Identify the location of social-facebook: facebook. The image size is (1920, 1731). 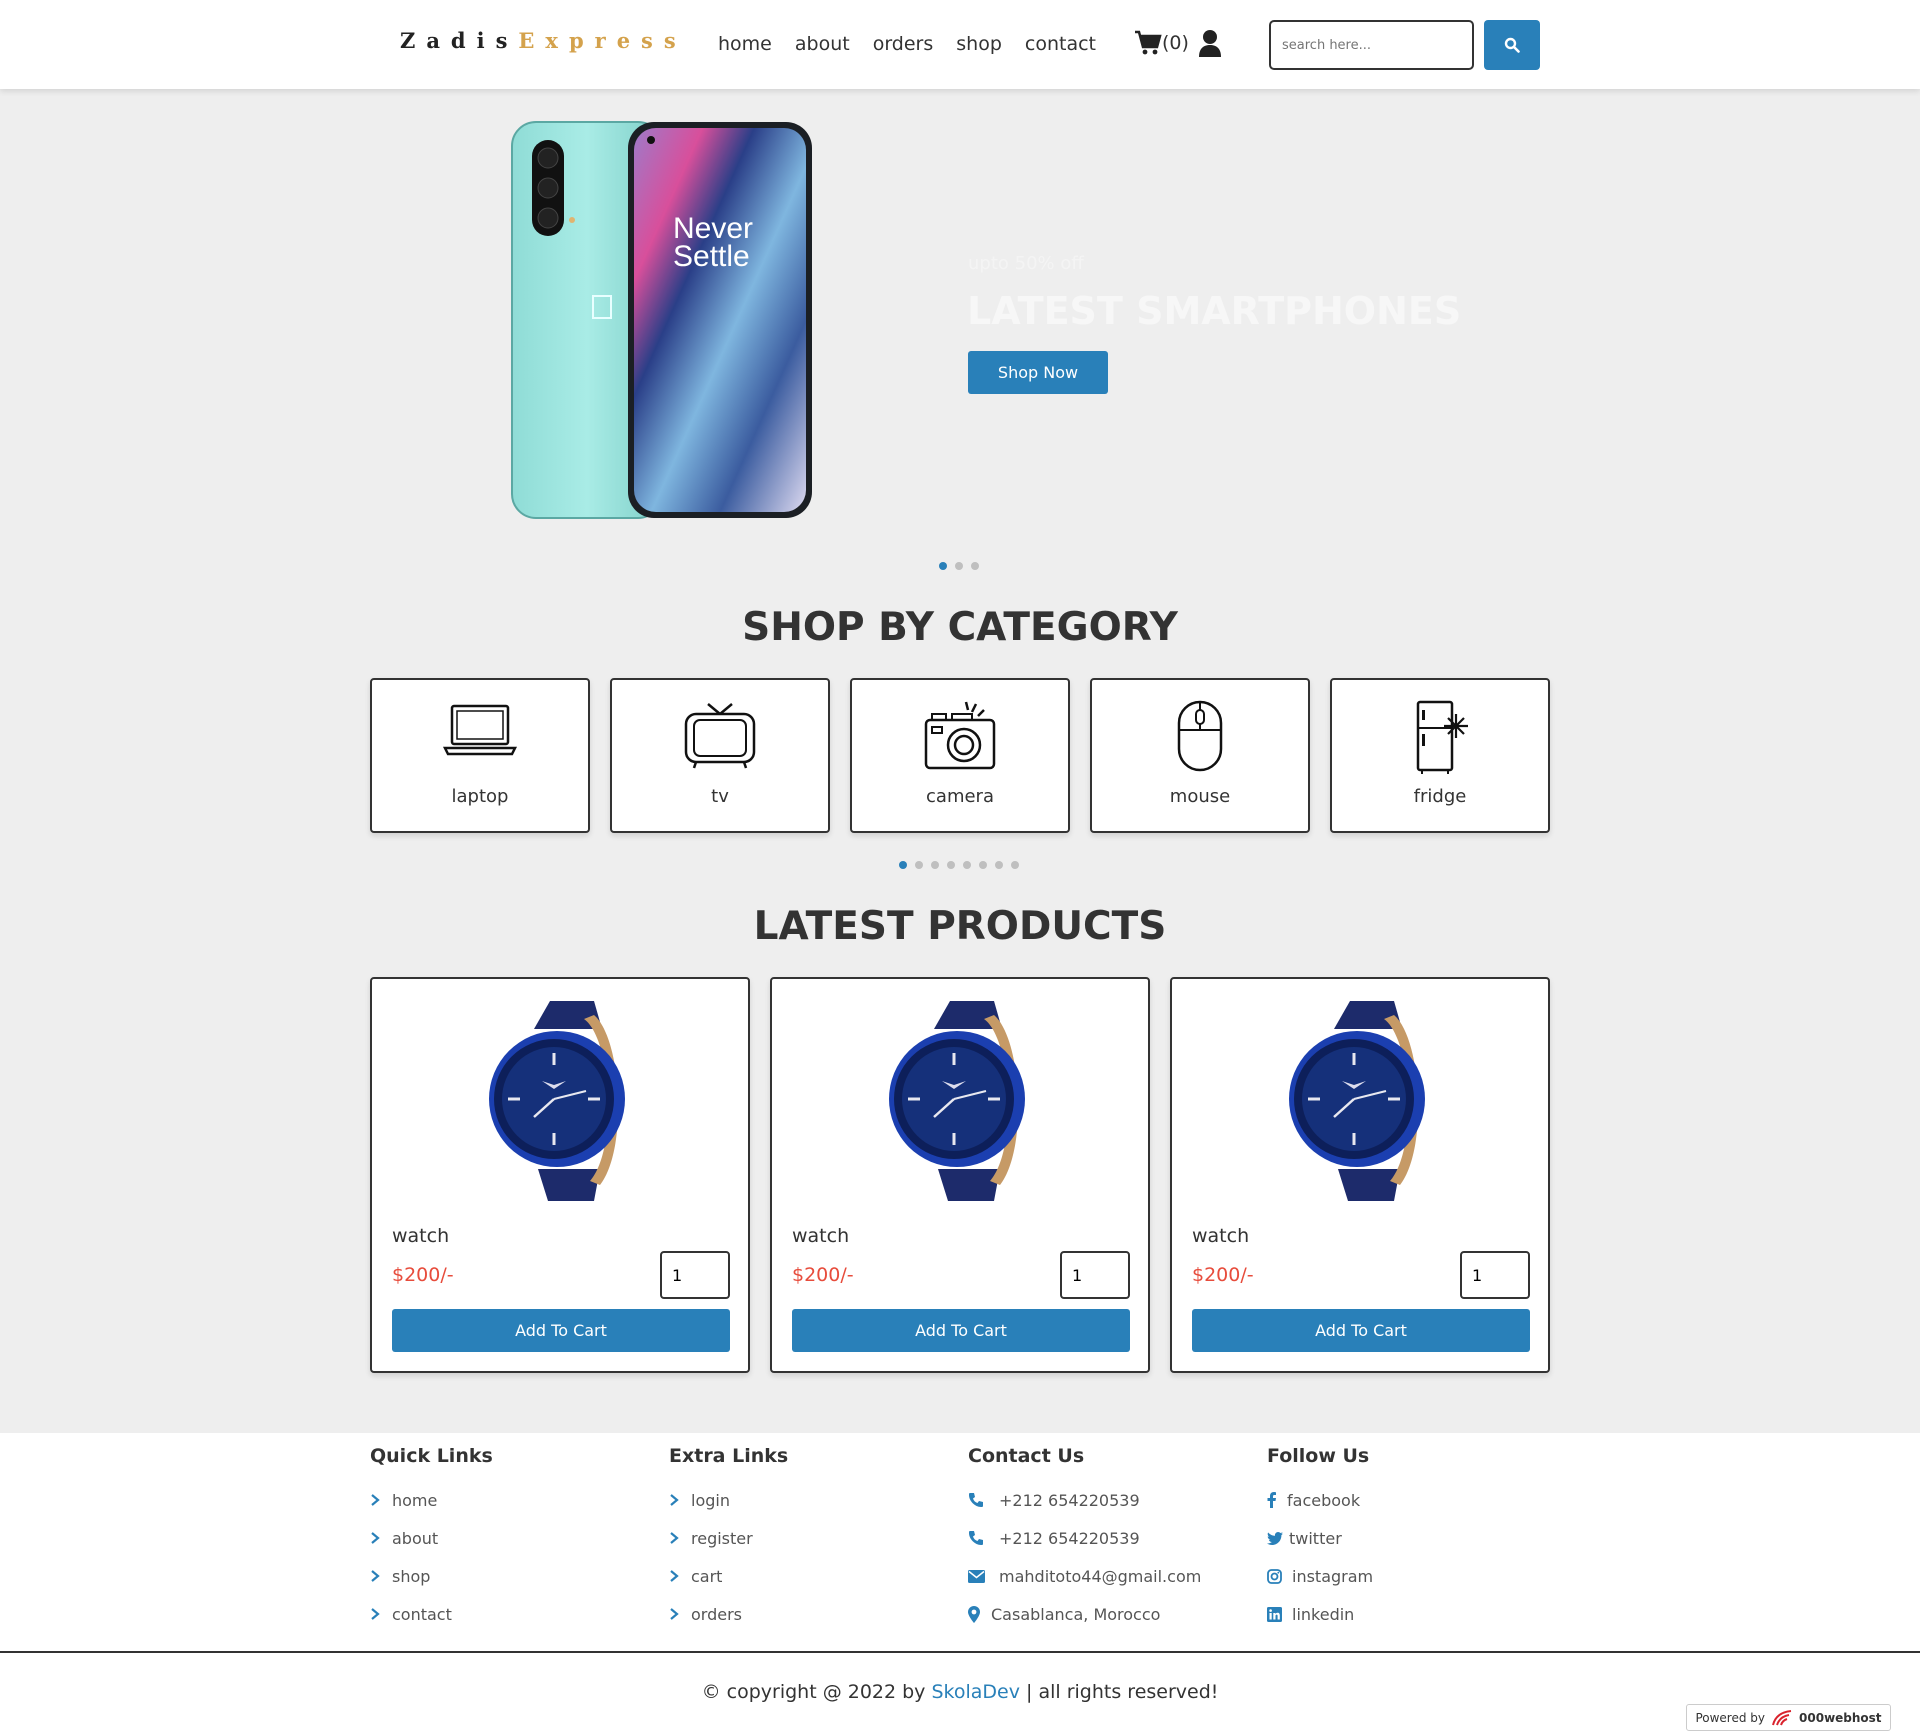
(1320, 1500).